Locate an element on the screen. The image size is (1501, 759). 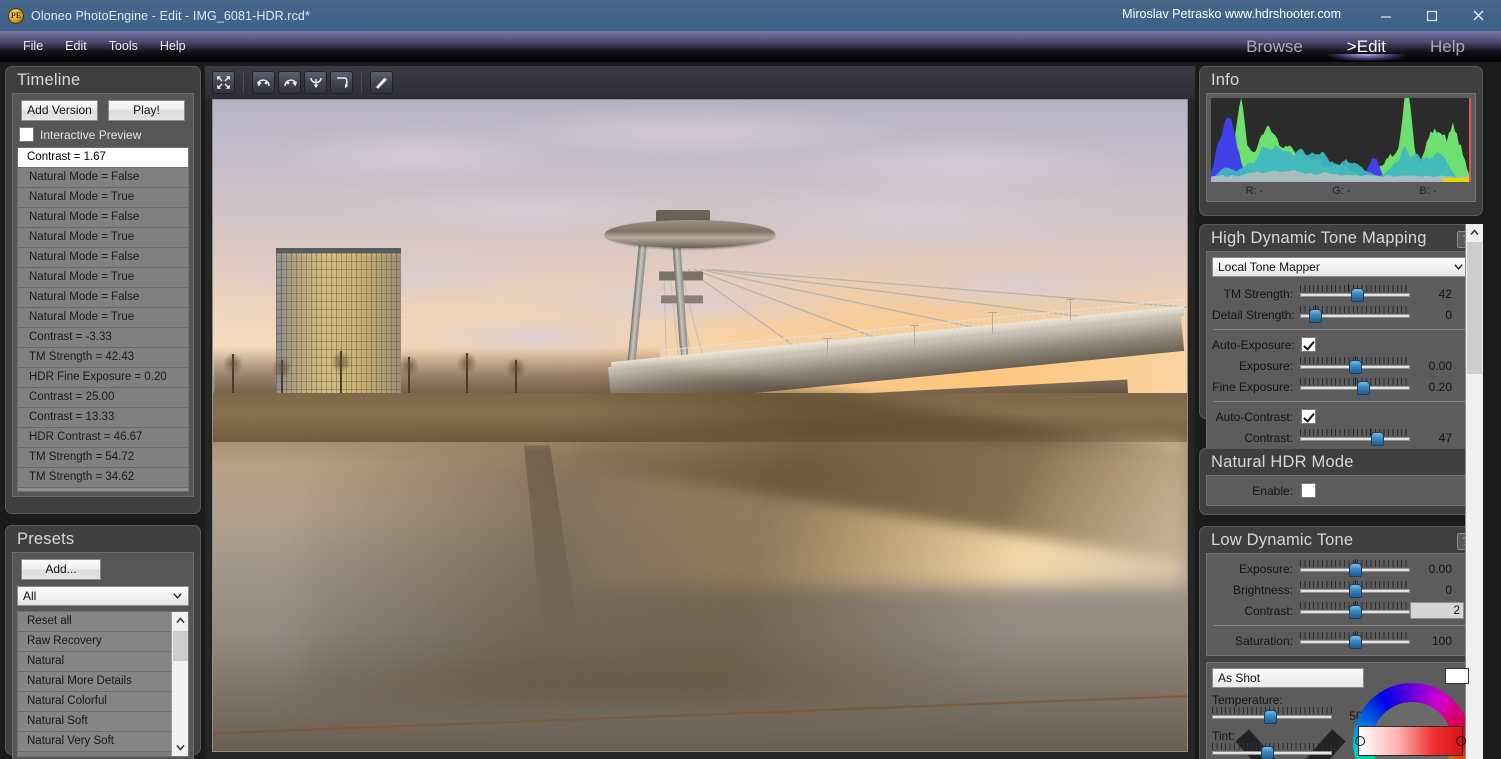
info-panel: Info R: - G: - B: - is located at coordinates (1341, 141).